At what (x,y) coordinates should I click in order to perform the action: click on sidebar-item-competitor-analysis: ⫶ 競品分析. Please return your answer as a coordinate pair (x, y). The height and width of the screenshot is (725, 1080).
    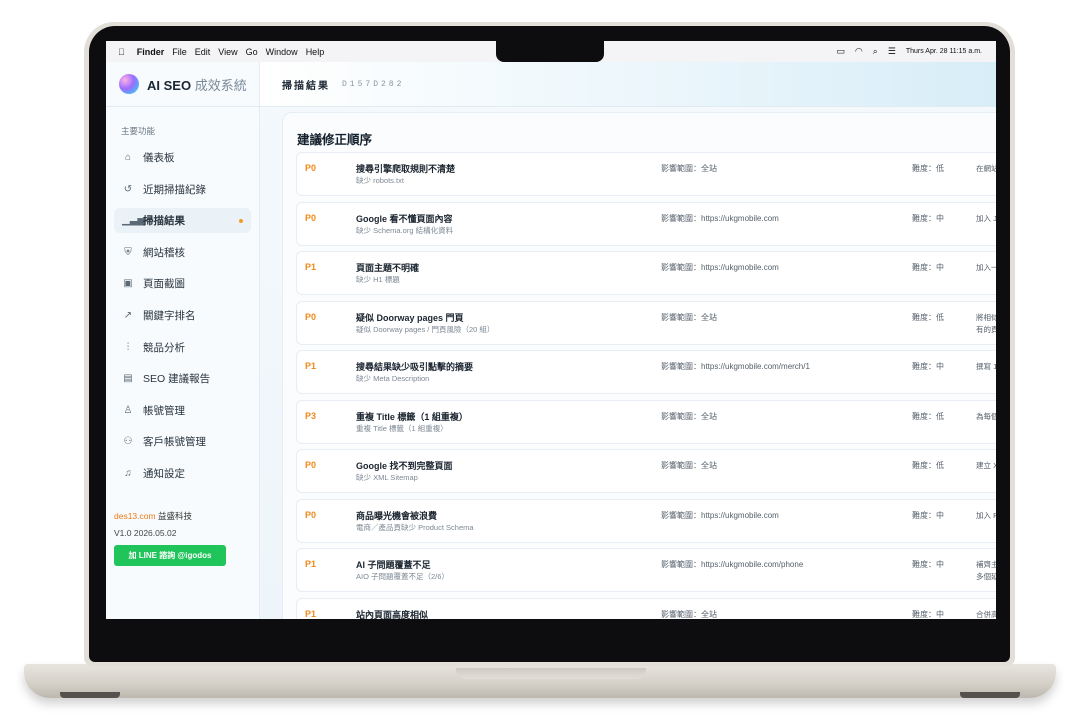
    Looking at the image, I should click on (182, 347).